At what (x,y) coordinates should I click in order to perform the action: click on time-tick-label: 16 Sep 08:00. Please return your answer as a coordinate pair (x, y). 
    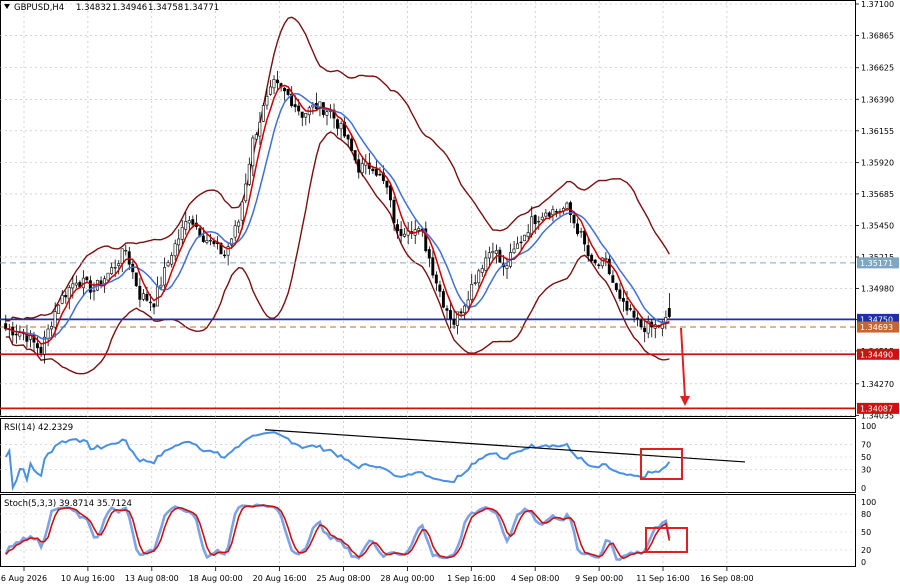
    Looking at the image, I should click on (726, 578).